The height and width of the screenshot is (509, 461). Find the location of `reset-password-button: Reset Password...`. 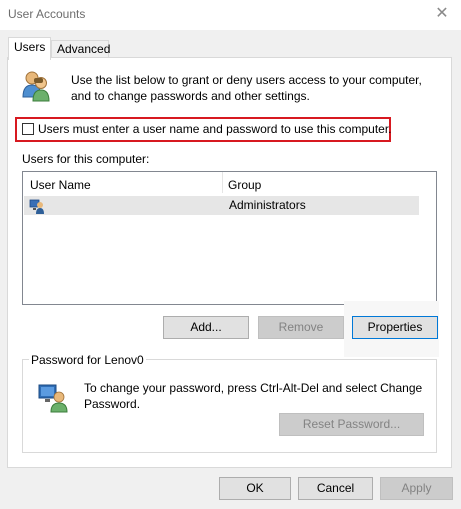

reset-password-button: Reset Password... is located at coordinates (351, 424).